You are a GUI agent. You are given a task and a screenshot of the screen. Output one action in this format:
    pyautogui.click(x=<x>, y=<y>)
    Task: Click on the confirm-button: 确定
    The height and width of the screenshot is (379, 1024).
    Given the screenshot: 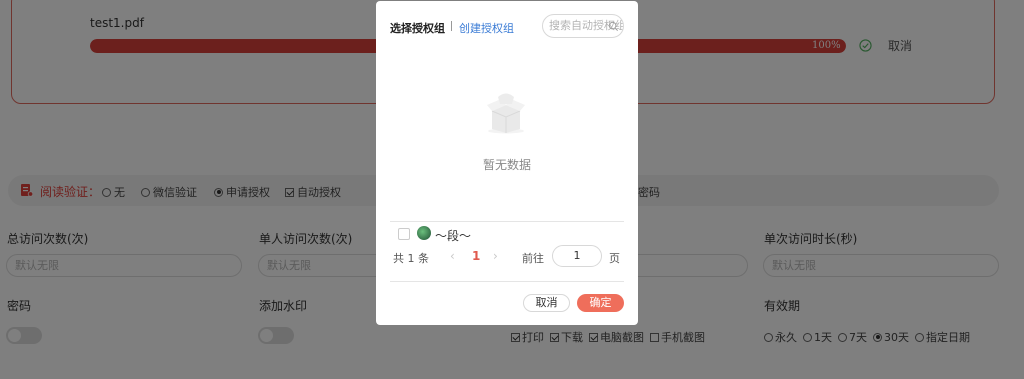 What is the action you would take?
    pyautogui.click(x=600, y=303)
    